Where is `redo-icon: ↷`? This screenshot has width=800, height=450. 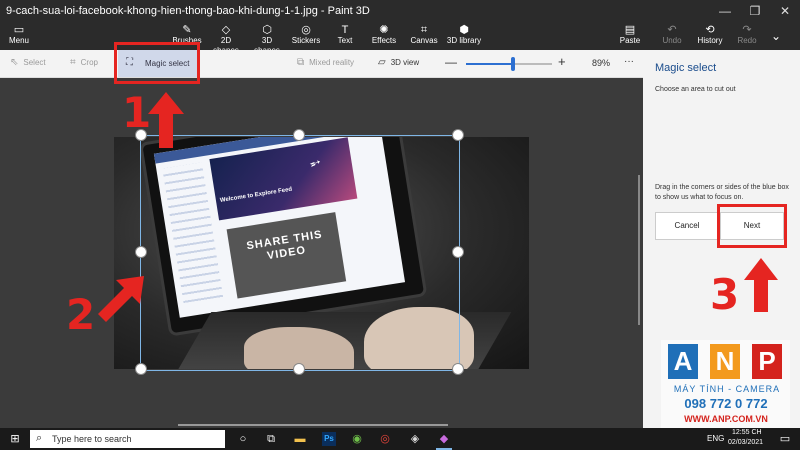
redo-icon: ↷ is located at coordinates (747, 30).